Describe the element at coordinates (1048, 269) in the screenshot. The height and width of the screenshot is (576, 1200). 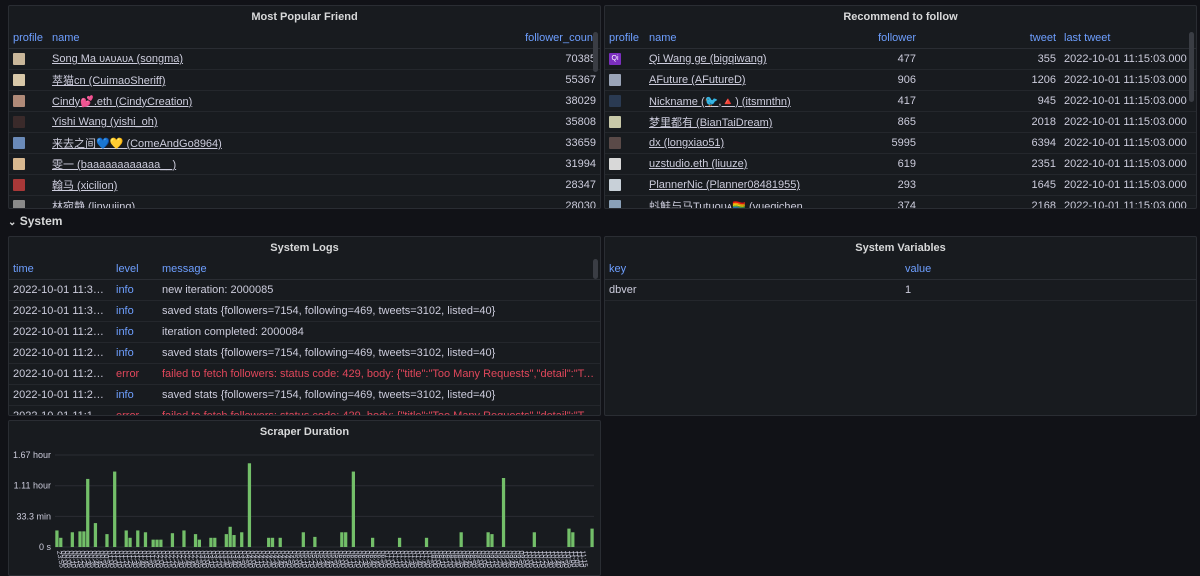
I see `column-header-value: value` at that location.